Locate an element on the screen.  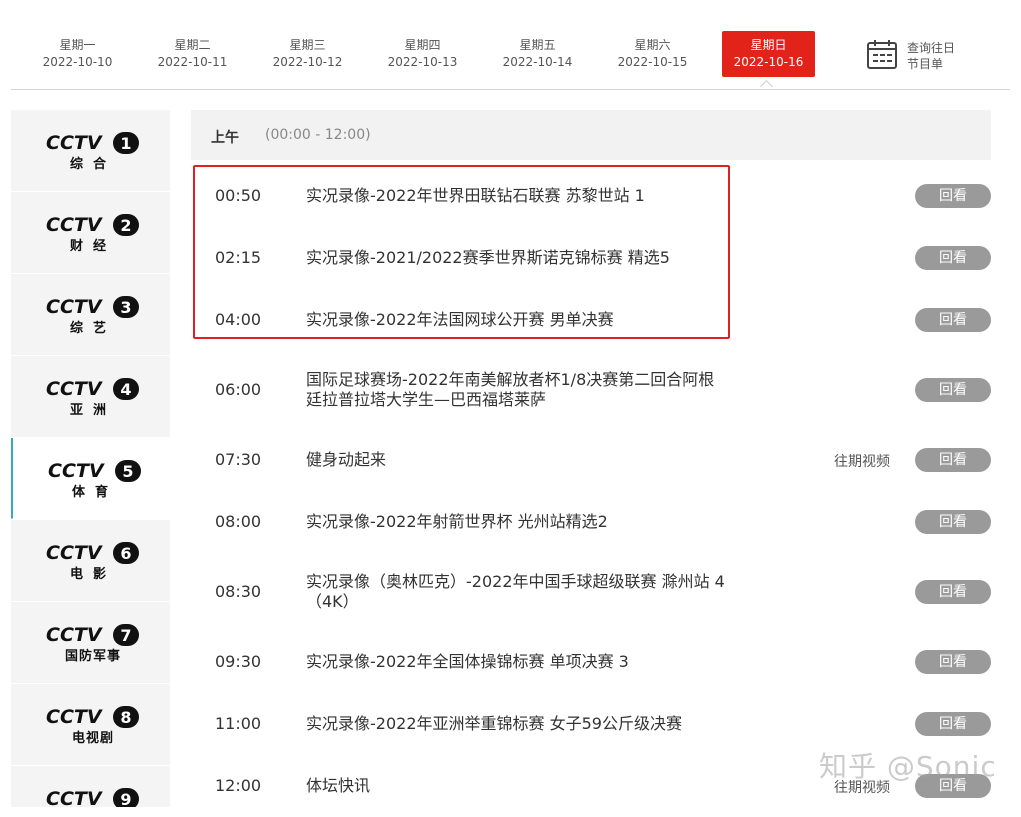
channel-number: 6 is located at coordinates (125, 553).